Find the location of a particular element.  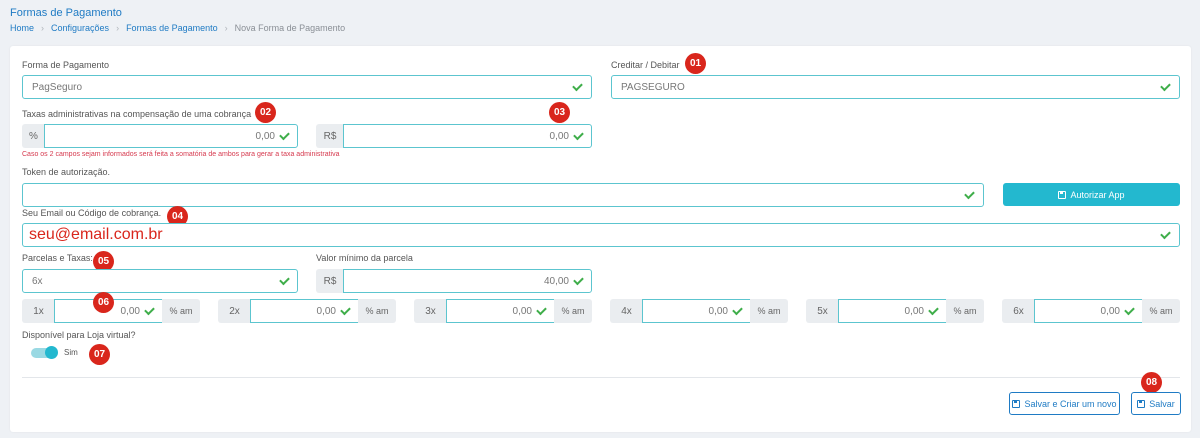

token-input is located at coordinates (503, 195).